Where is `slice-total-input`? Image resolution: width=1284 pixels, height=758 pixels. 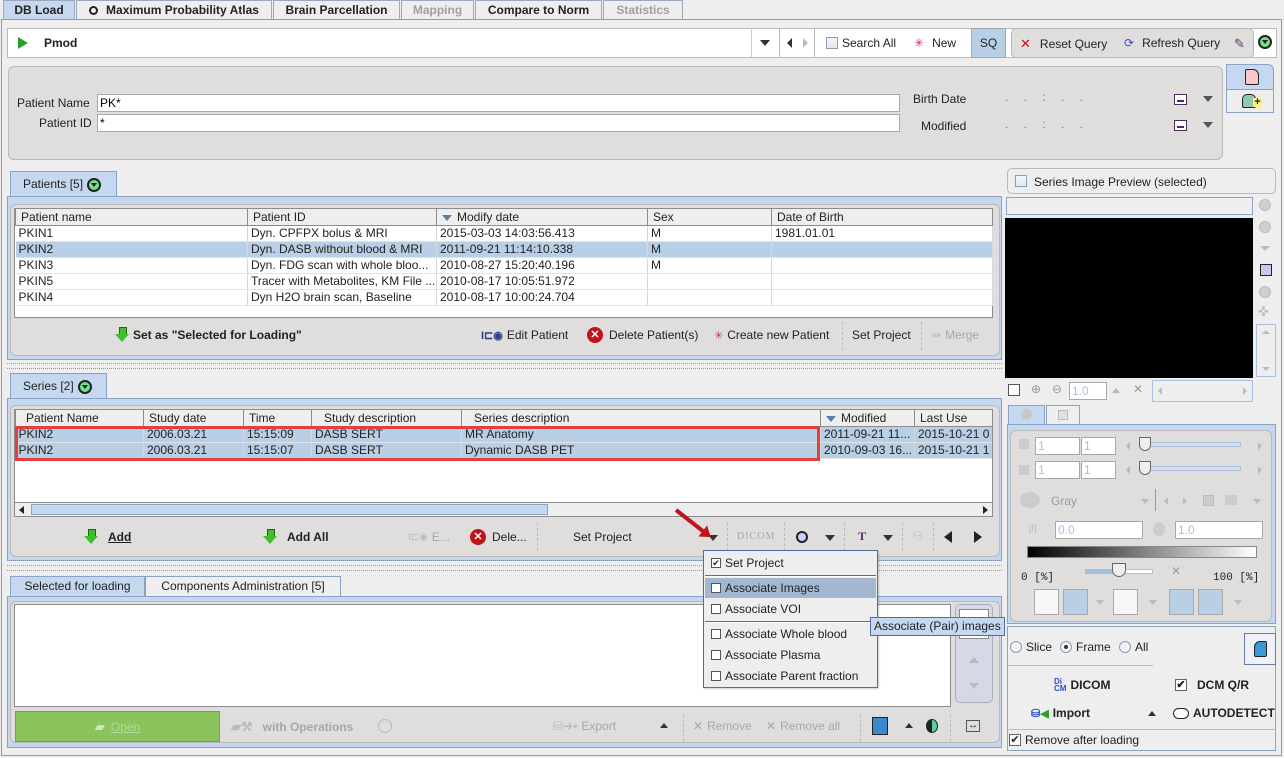
slice-total-input is located at coordinates (1098, 446).